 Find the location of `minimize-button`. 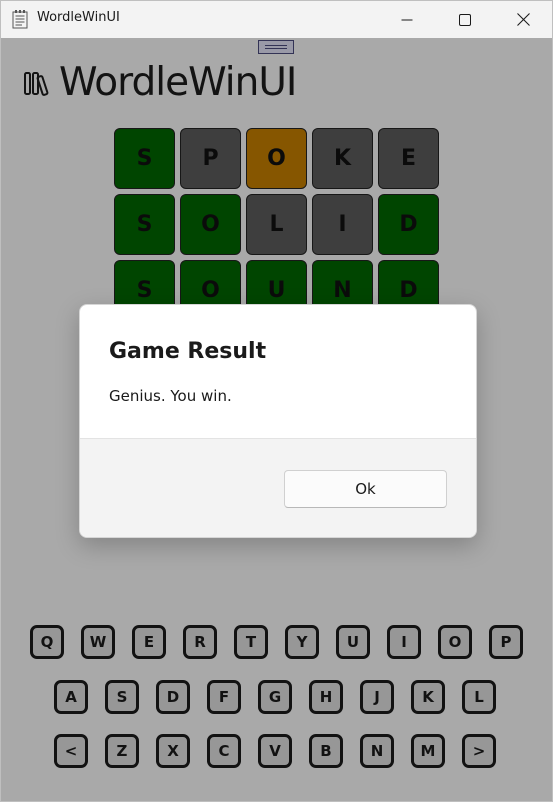

minimize-button is located at coordinates (407, 19).